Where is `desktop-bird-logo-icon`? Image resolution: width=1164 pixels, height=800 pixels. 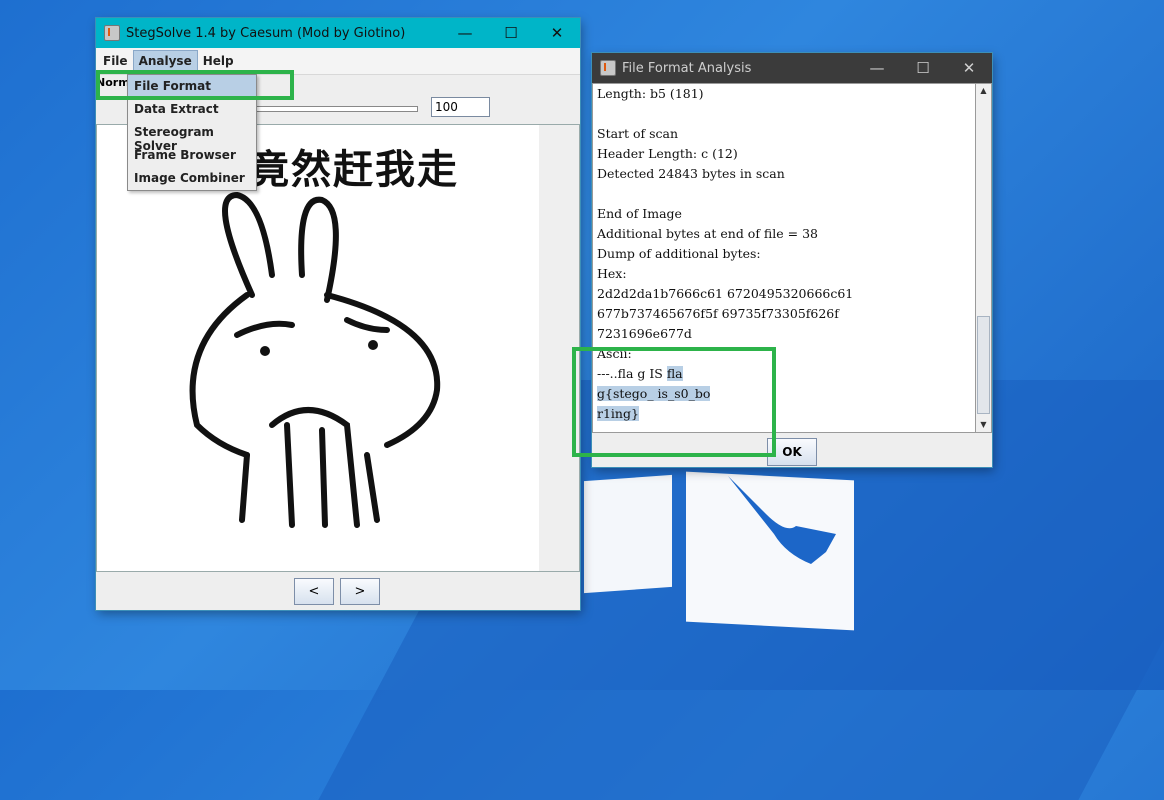 desktop-bird-logo-icon is located at coordinates (782, 520).